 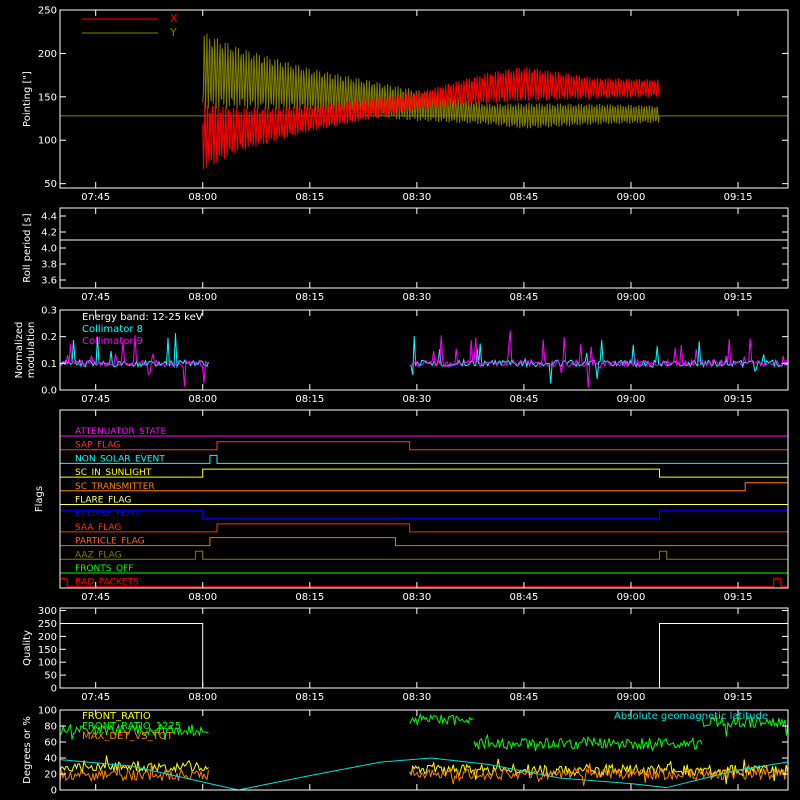 What do you see at coordinates (27, 247) in the screenshot?
I see `roll-period-ylabel: Roll period [s]` at bounding box center [27, 247].